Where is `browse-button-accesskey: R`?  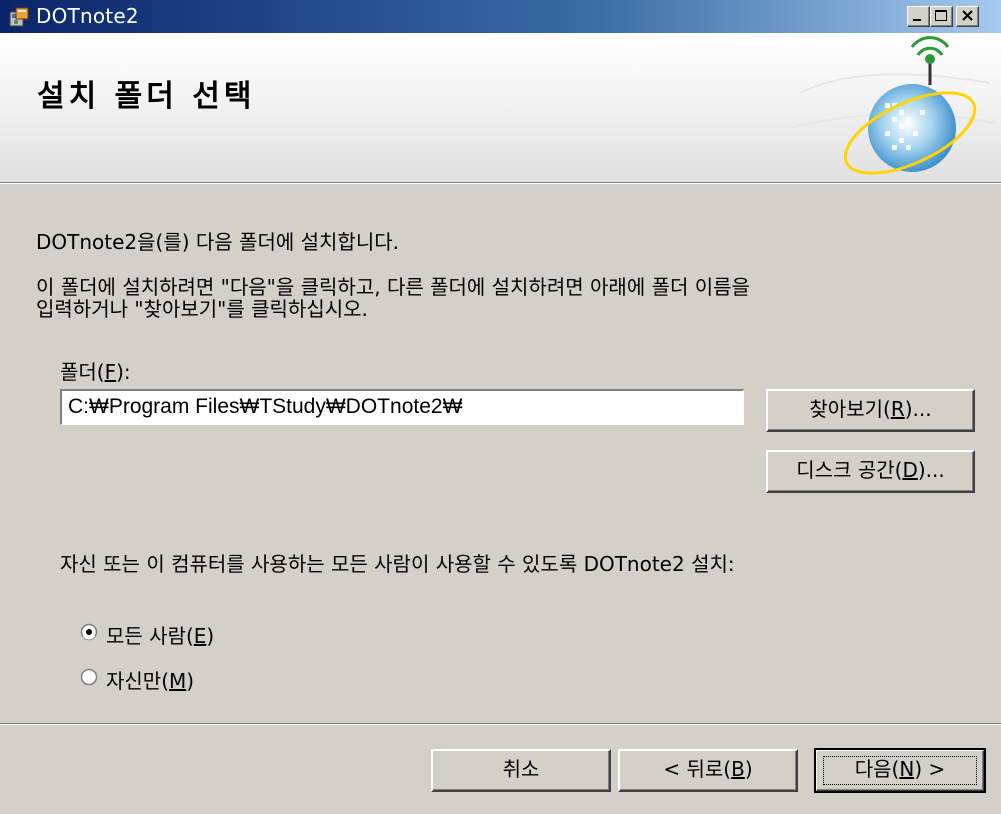 browse-button-accesskey: R is located at coordinates (897, 409).